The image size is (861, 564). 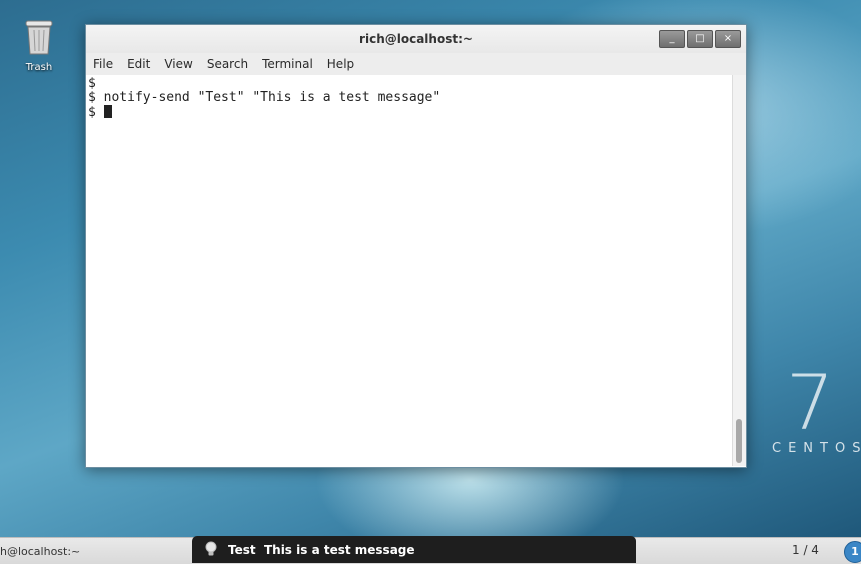 I want to click on maximize-button: □, so click(x=700, y=39).